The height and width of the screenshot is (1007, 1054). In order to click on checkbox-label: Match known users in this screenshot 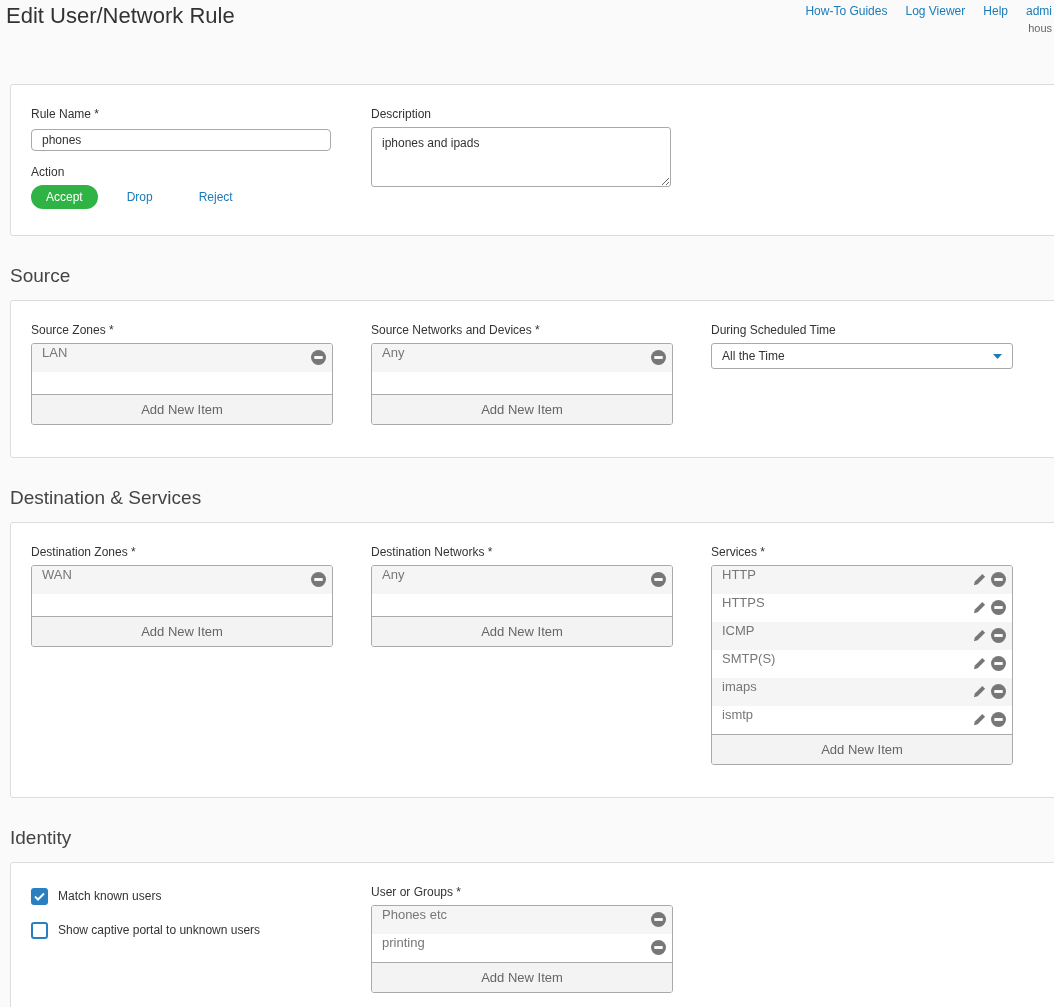, I will do `click(110, 896)`.